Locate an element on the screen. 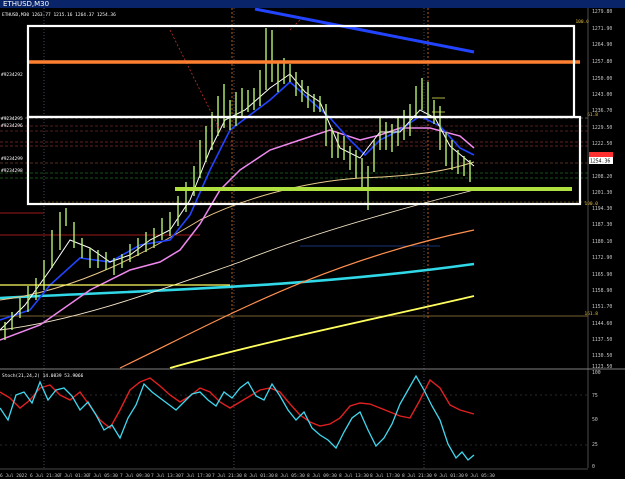  current-price-label: 1254.36 is located at coordinates (600, 162).